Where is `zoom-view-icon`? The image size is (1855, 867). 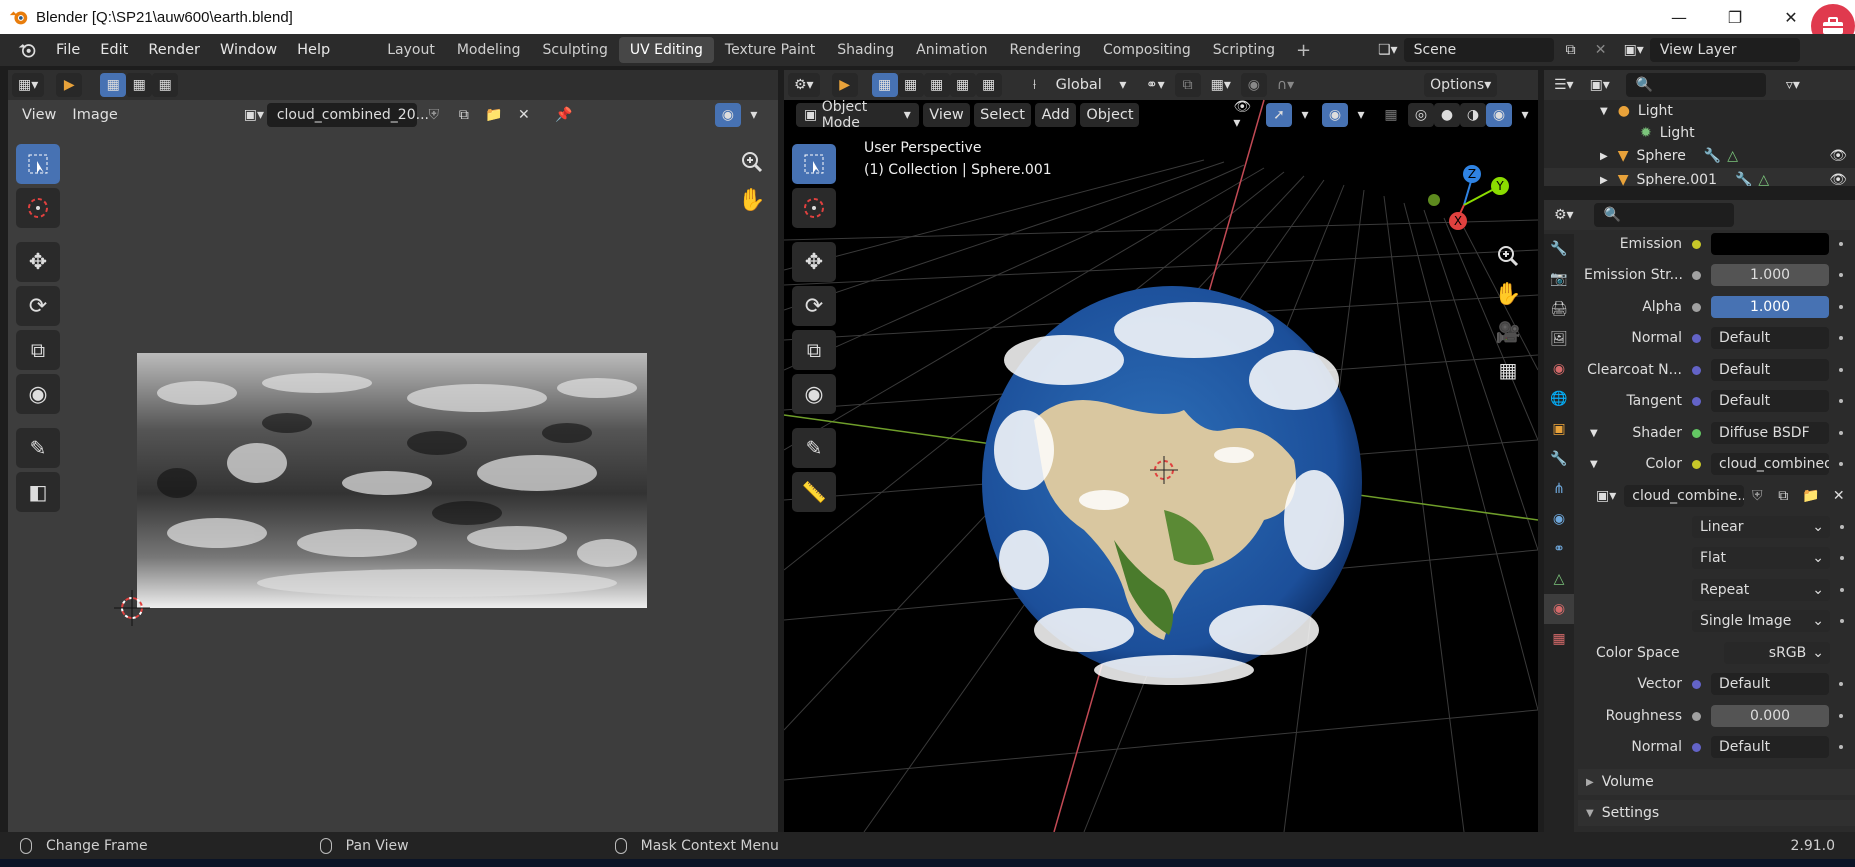
zoom-view-icon is located at coordinates (752, 162).